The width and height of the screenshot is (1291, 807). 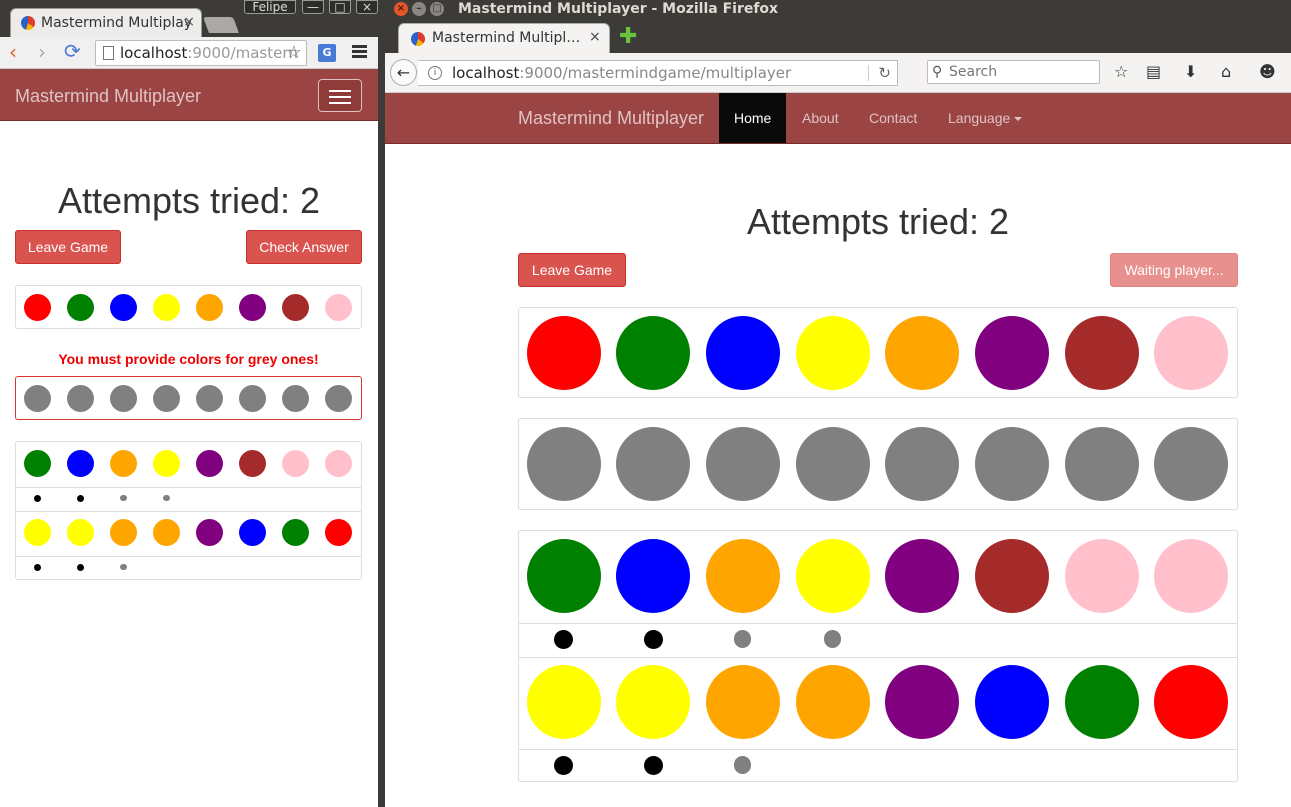 I want to click on reload-icon: ⟳, so click(x=72, y=51).